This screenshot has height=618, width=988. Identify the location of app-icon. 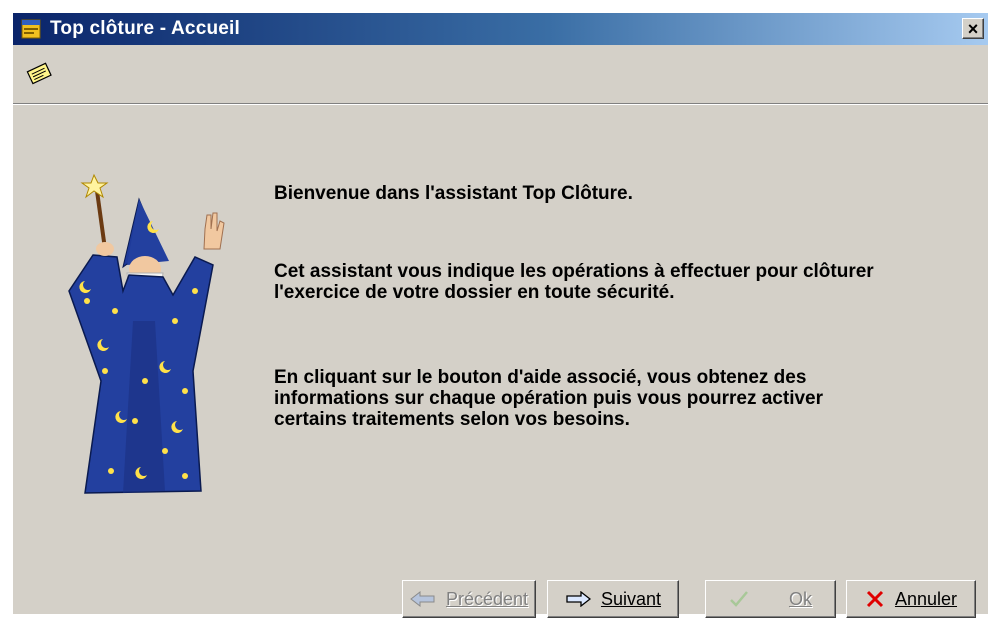
(31, 29).